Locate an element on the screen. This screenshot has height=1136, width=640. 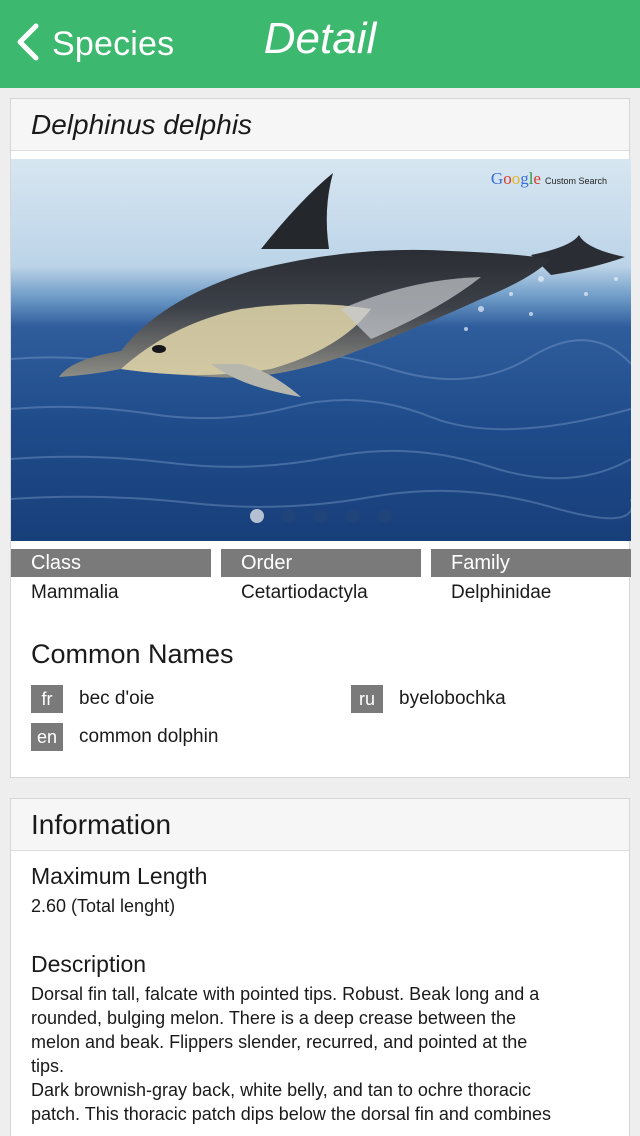
information-header: Information is located at coordinates (320, 825).